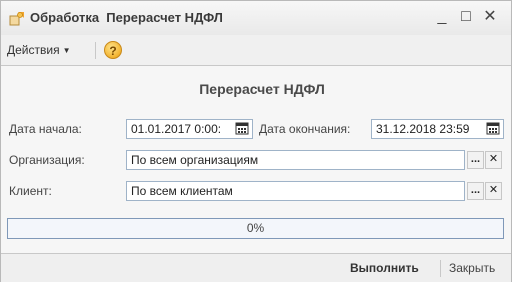 The height and width of the screenshot is (282, 512). What do you see at coordinates (472, 268) in the screenshot?
I see `close-button: Закрыть` at bounding box center [472, 268].